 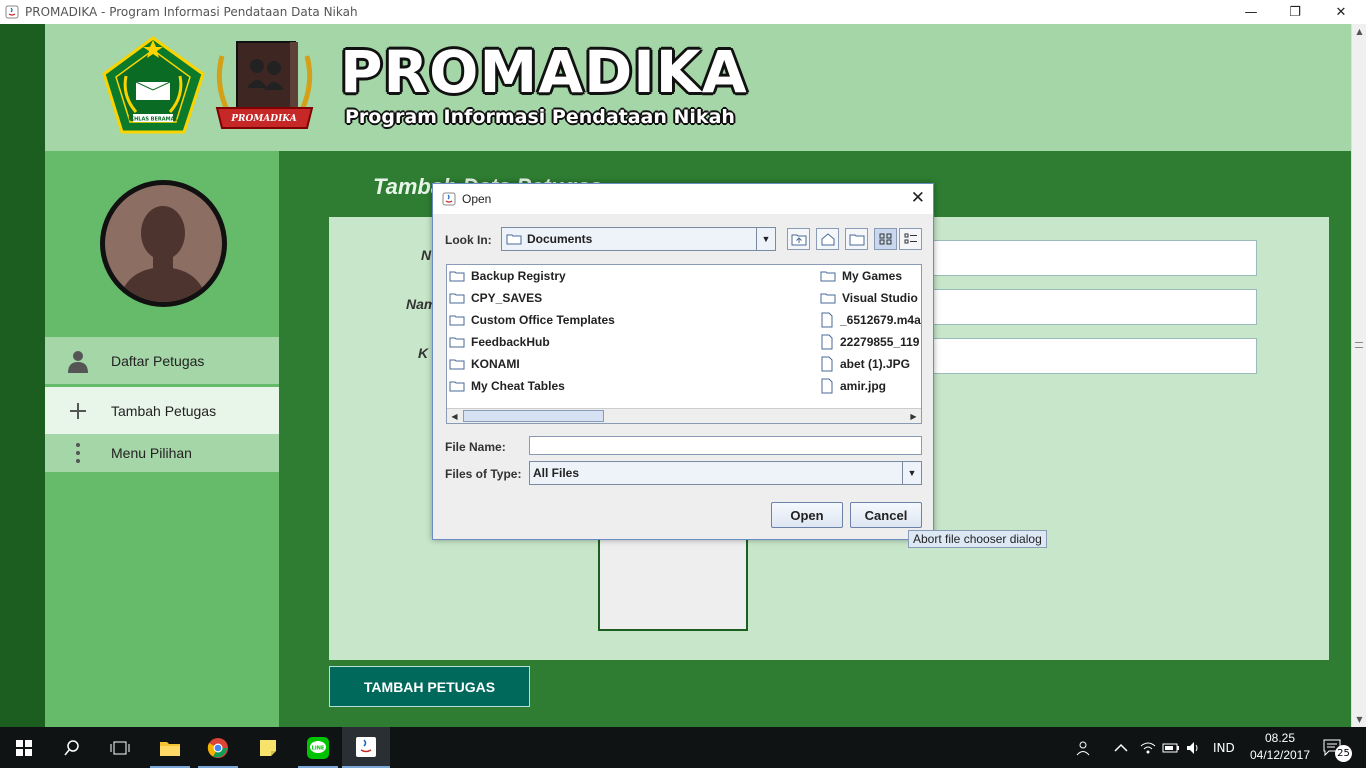 I want to click on sidebar-item-menu-pilihan: Menu Pilihan, so click(x=162, y=453).